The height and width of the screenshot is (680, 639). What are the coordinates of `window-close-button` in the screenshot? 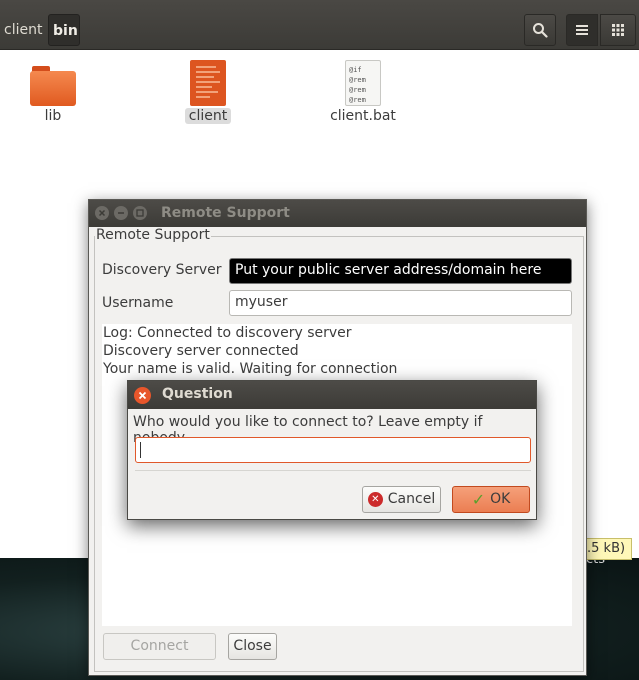 It's located at (102, 213).